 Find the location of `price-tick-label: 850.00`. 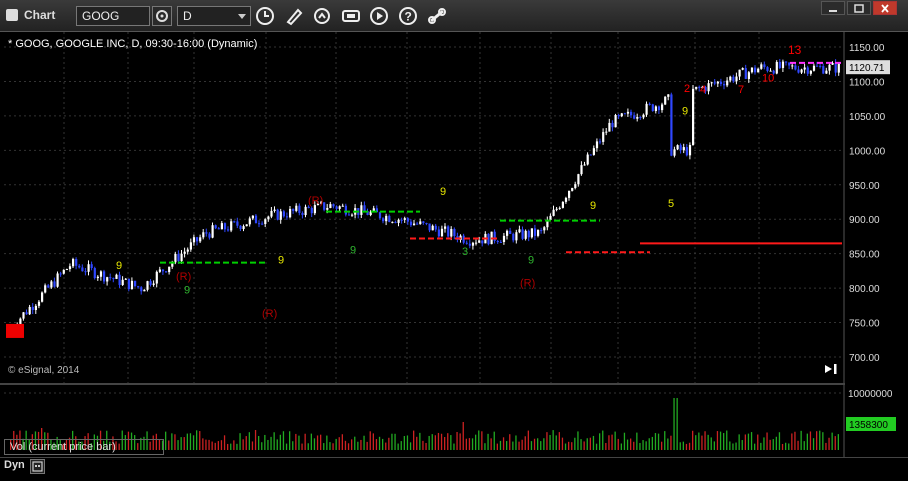

price-tick-label: 850.00 is located at coordinates (864, 255).